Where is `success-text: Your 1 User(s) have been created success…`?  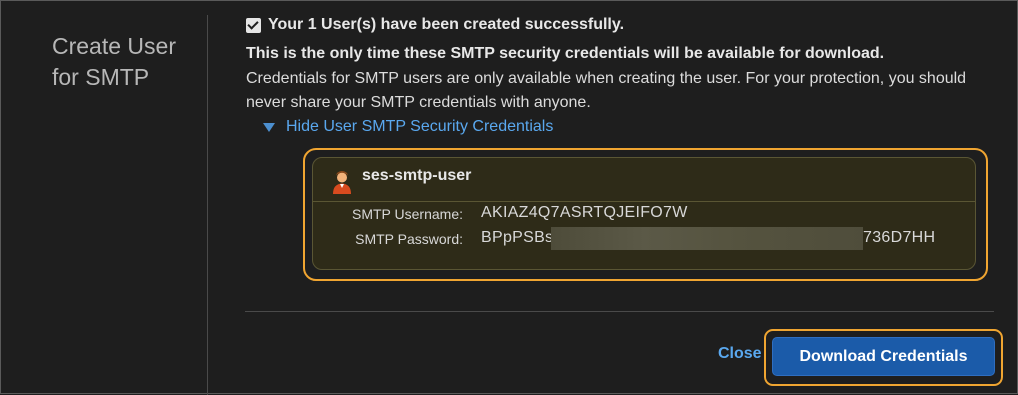 success-text: Your 1 User(s) have been created success… is located at coordinates (446, 24).